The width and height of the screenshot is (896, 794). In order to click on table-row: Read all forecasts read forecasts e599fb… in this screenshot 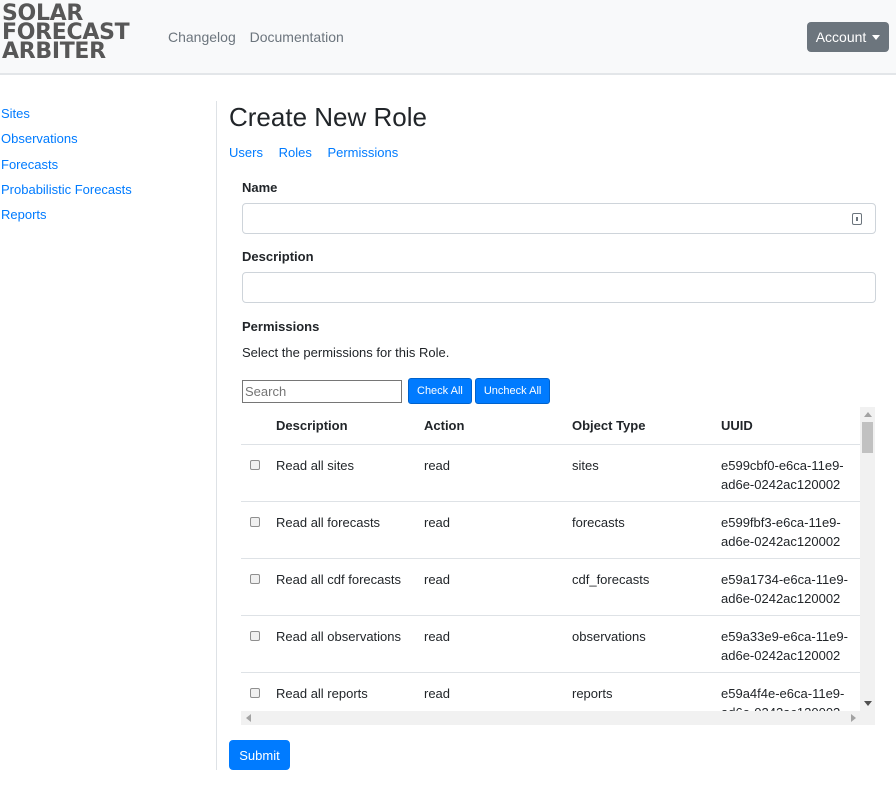, I will do `click(550, 529)`.